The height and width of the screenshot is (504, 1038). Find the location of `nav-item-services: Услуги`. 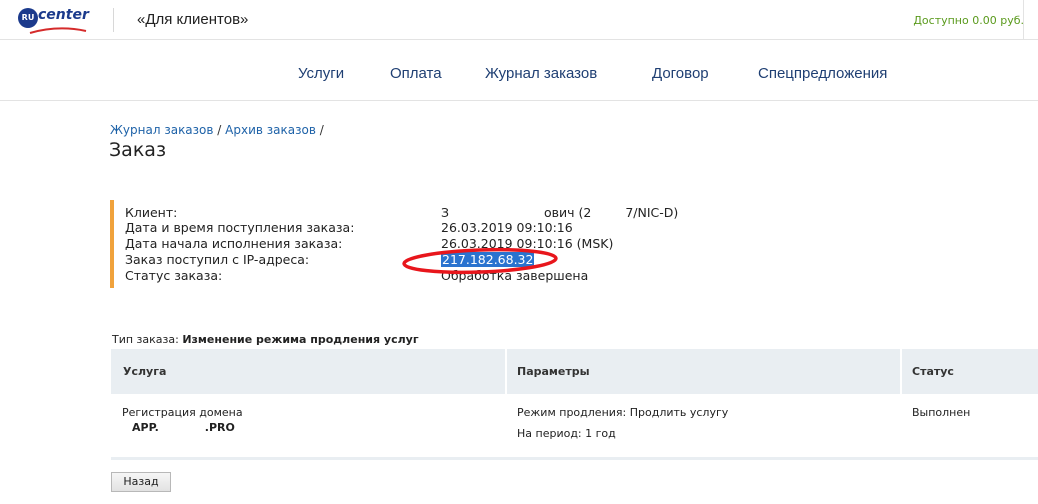

nav-item-services: Услуги is located at coordinates (321, 73).